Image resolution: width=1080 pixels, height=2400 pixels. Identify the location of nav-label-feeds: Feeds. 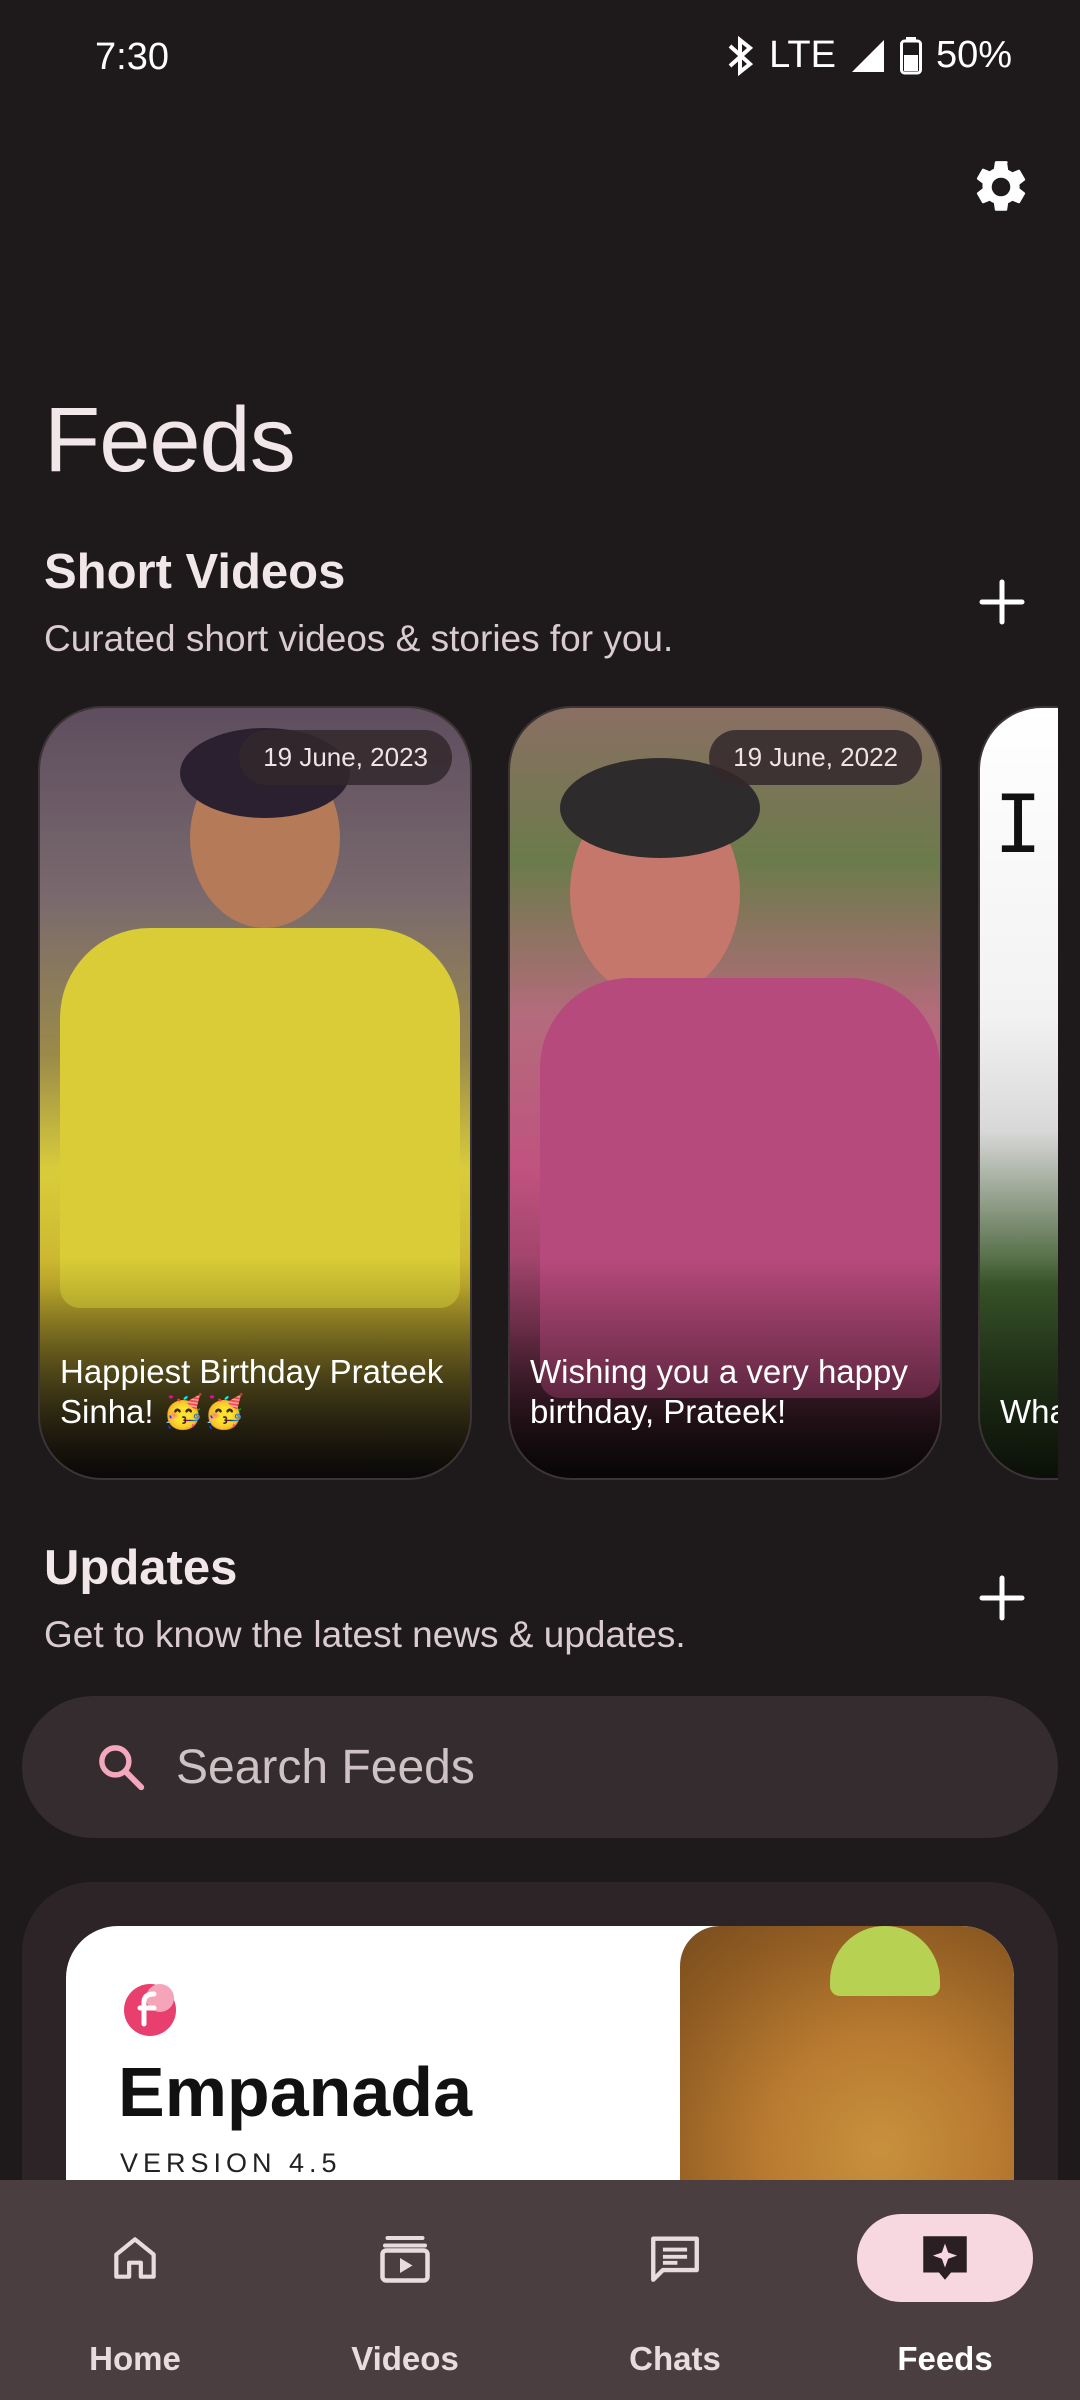
(945, 2358).